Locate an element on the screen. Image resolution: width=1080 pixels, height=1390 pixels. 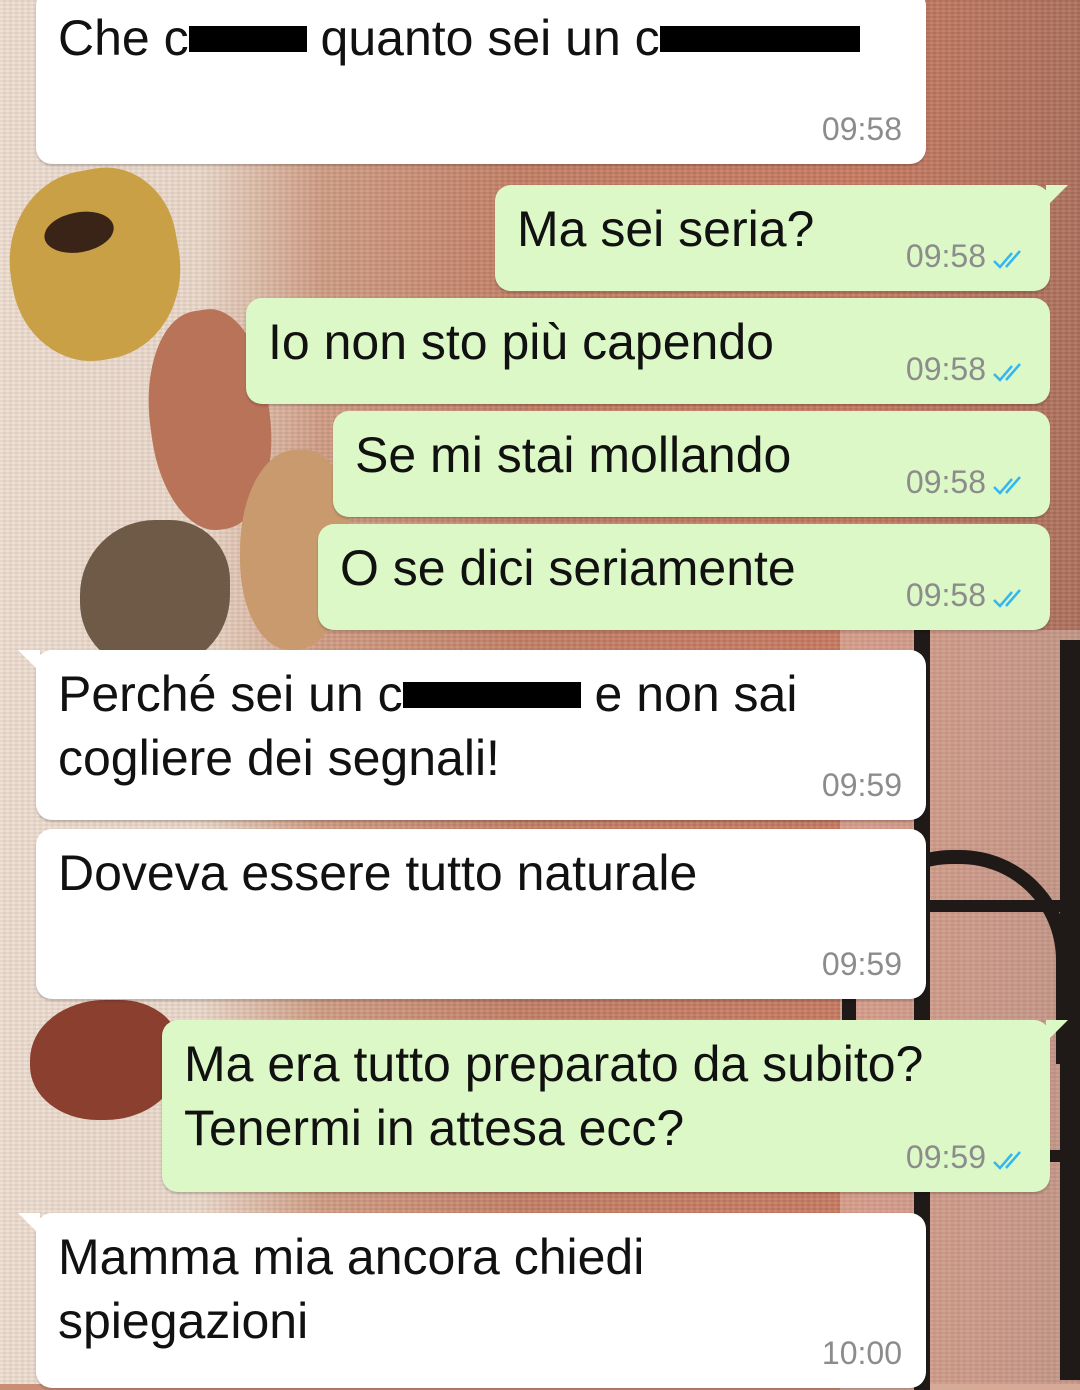
message-text: Ma sei seria? is located at coordinates (666, 229).